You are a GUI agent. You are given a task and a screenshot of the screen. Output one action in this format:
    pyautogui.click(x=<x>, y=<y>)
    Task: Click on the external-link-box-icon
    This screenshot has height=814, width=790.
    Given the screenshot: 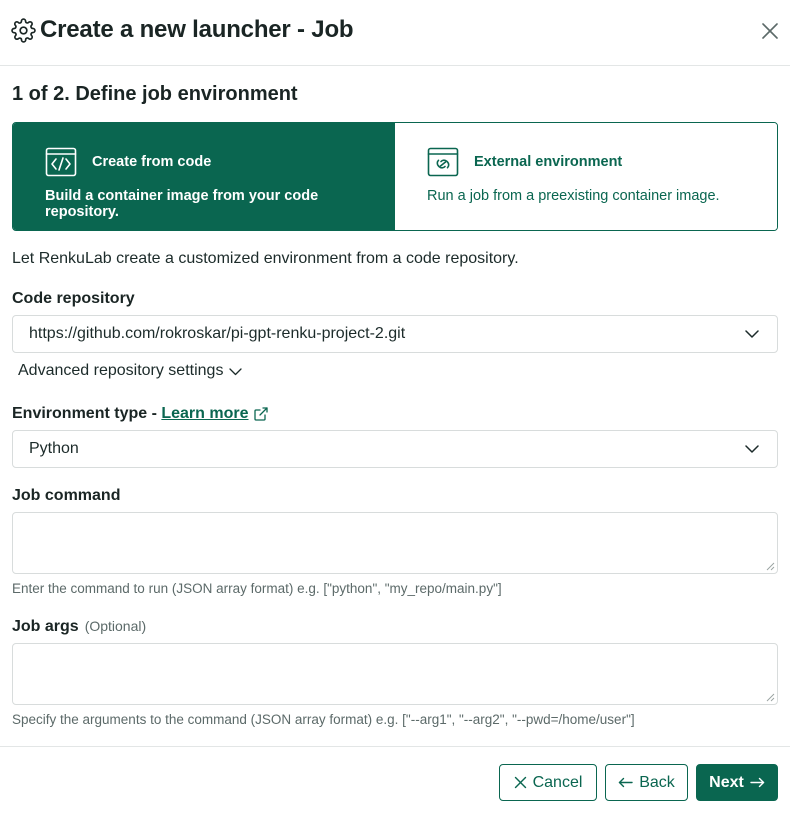 What is the action you would take?
    pyautogui.click(x=443, y=162)
    